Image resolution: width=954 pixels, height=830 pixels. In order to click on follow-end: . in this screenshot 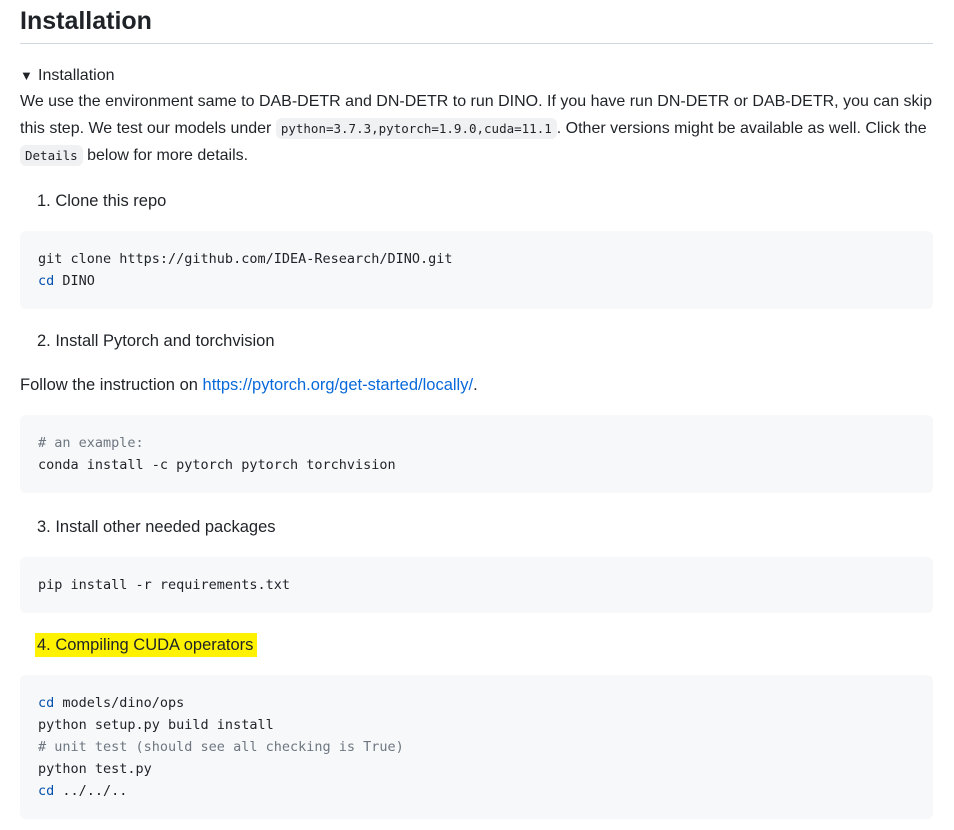, I will do `click(475, 385)`.